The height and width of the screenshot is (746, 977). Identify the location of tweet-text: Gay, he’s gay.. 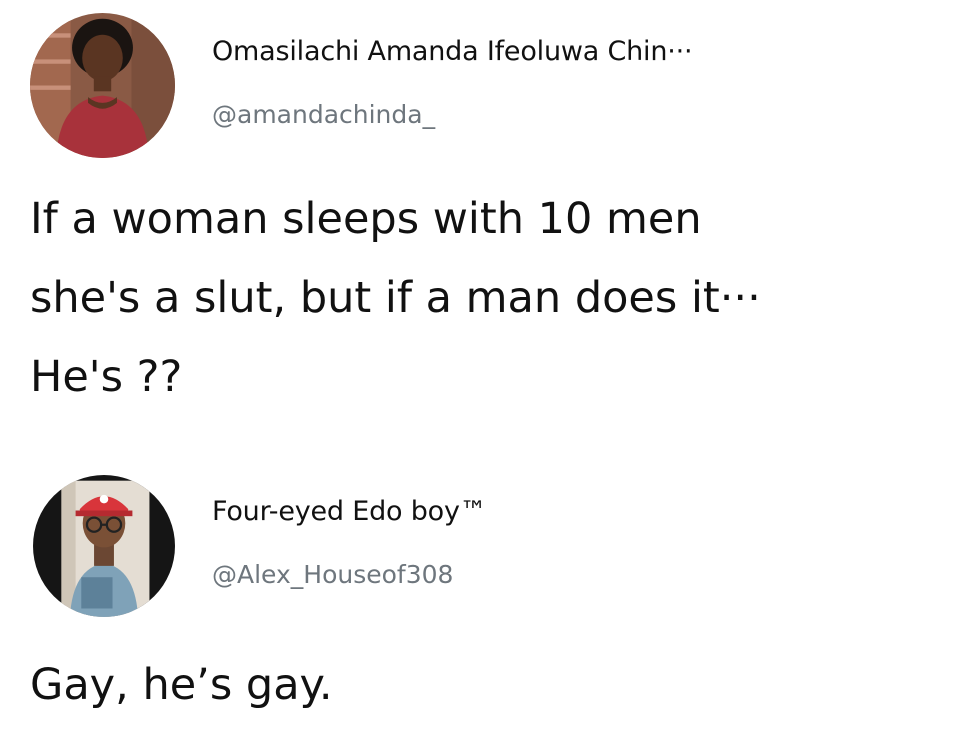
(181, 685).